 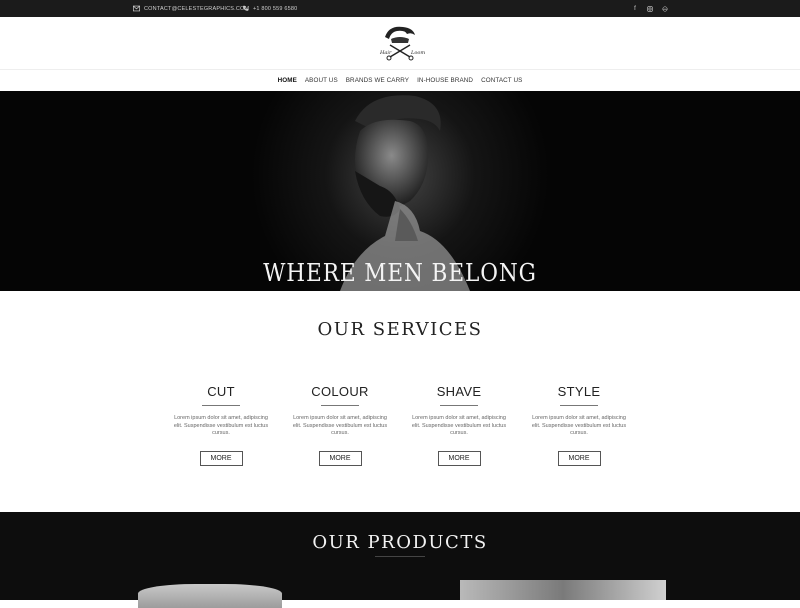 What do you see at coordinates (665, 9) in the screenshot?
I see `tripadvisor-icon` at bounding box center [665, 9].